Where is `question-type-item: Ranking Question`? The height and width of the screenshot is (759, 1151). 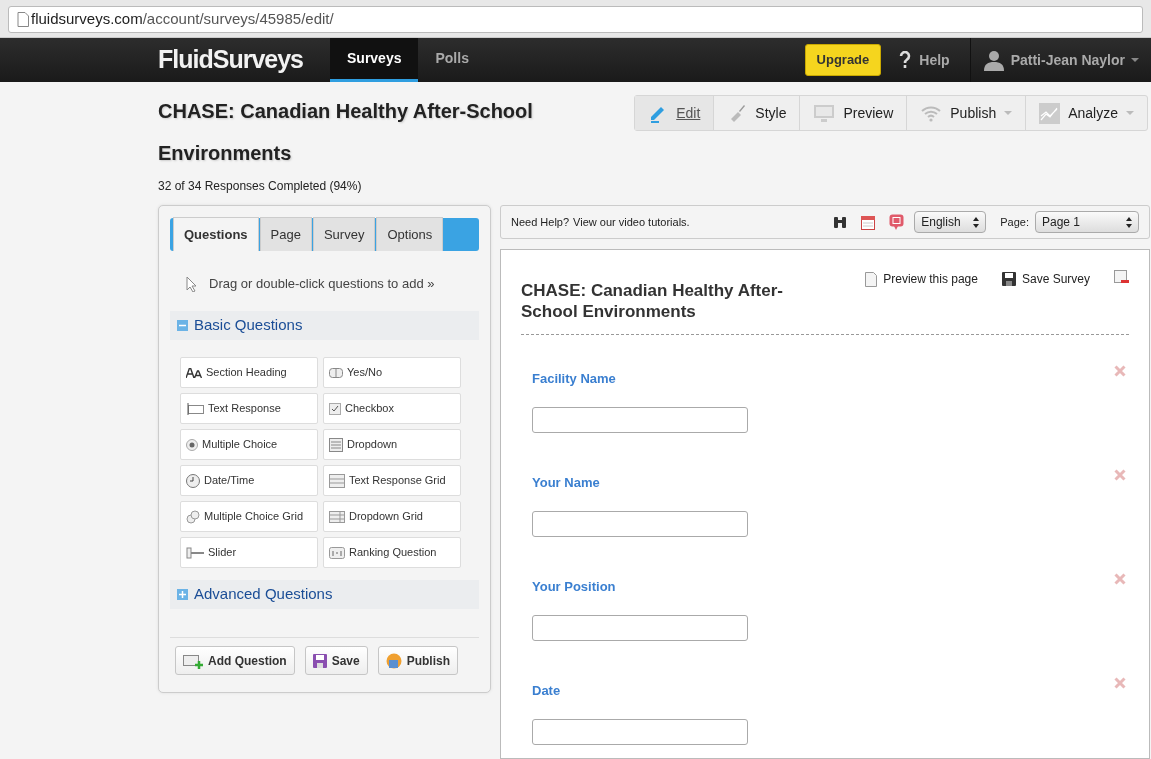 question-type-item: Ranking Question is located at coordinates (392, 552).